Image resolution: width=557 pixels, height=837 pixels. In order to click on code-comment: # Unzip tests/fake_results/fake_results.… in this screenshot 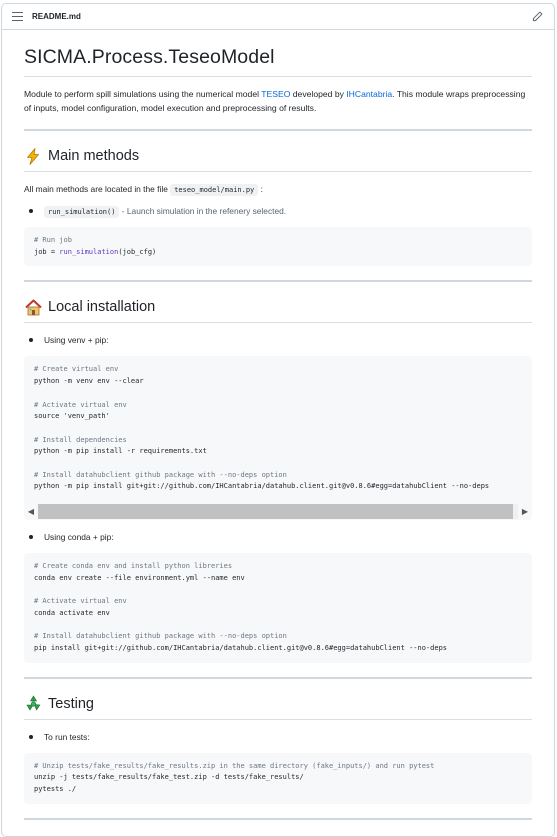, I will do `click(234, 765)`.